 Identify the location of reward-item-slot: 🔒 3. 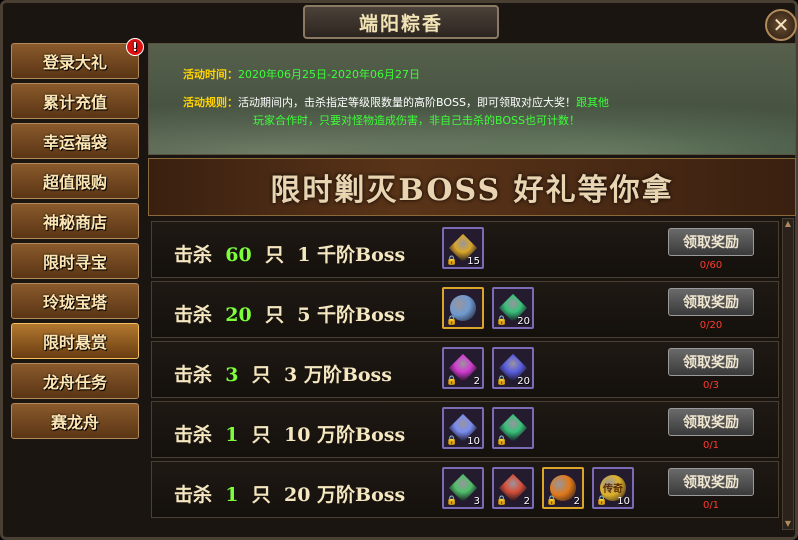
(463, 488).